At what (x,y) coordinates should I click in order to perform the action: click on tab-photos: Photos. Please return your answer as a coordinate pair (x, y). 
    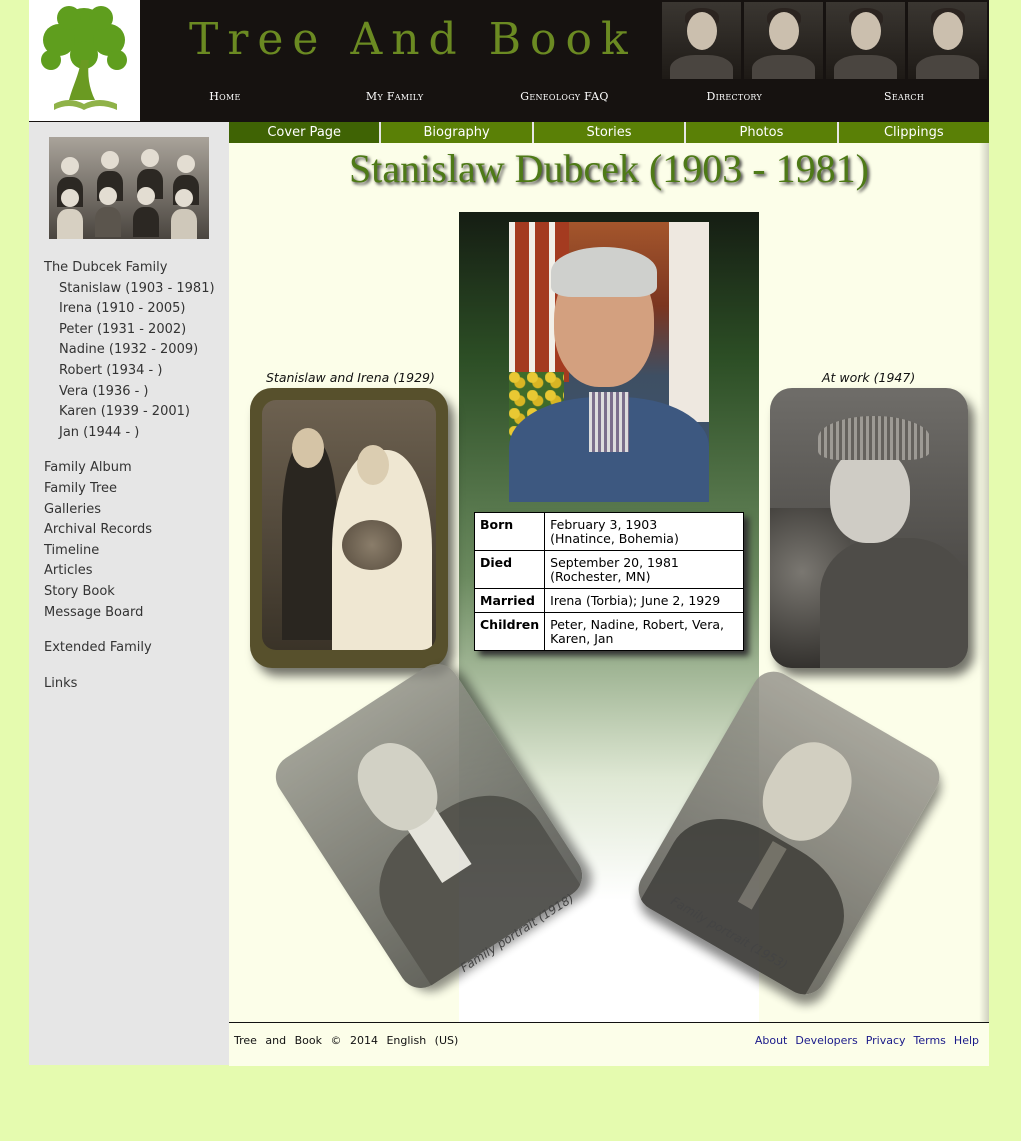
    Looking at the image, I should click on (761, 132).